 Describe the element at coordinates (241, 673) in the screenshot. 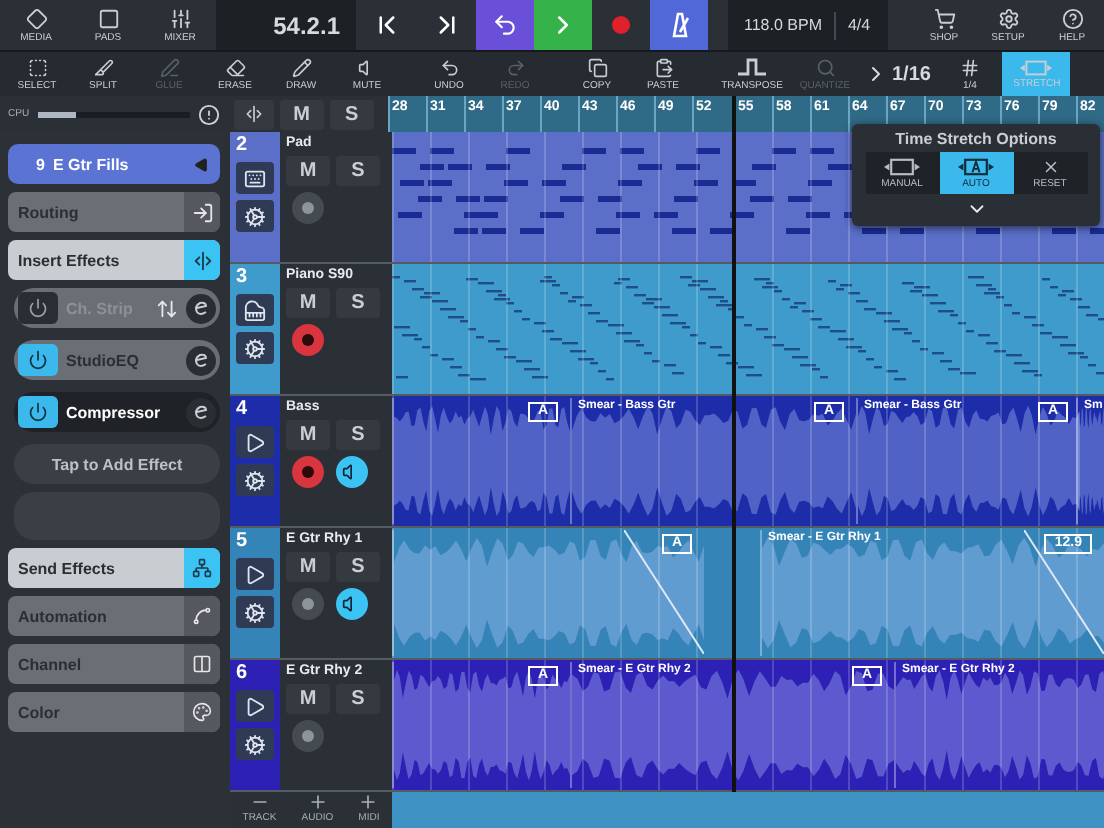

I see `track-number: 6` at that location.